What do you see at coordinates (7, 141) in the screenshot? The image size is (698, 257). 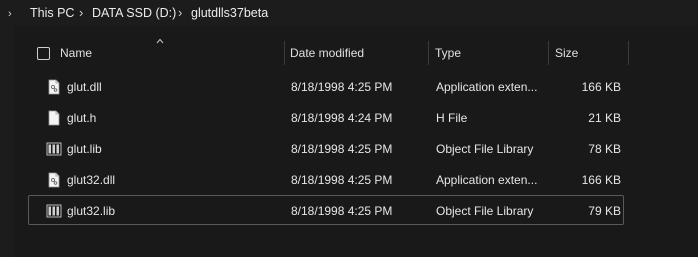 I see `navigation-pane-edge` at bounding box center [7, 141].